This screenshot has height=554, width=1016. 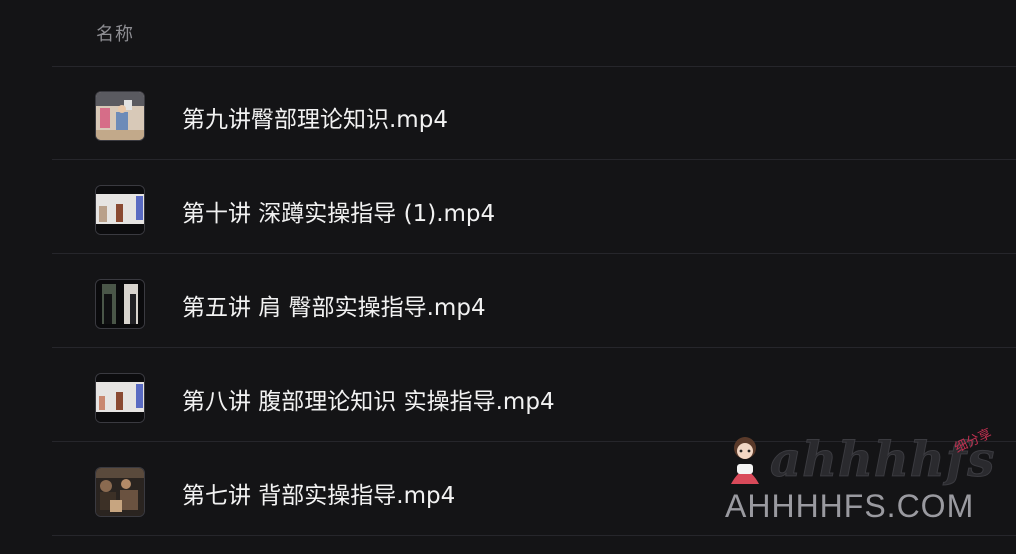 What do you see at coordinates (120, 116) in the screenshot?
I see `video-thumbnail-classroom` at bounding box center [120, 116].